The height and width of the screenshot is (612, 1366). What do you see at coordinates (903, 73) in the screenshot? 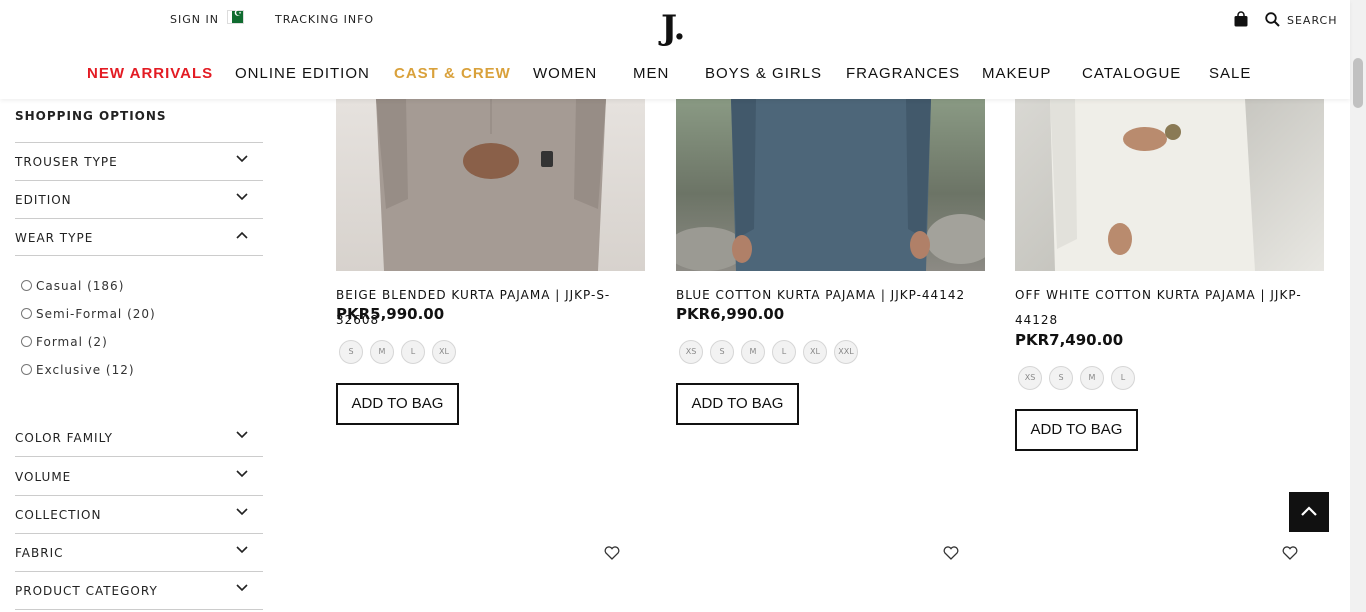
I see `nav-item-fragrances: FRAGRANCES` at bounding box center [903, 73].